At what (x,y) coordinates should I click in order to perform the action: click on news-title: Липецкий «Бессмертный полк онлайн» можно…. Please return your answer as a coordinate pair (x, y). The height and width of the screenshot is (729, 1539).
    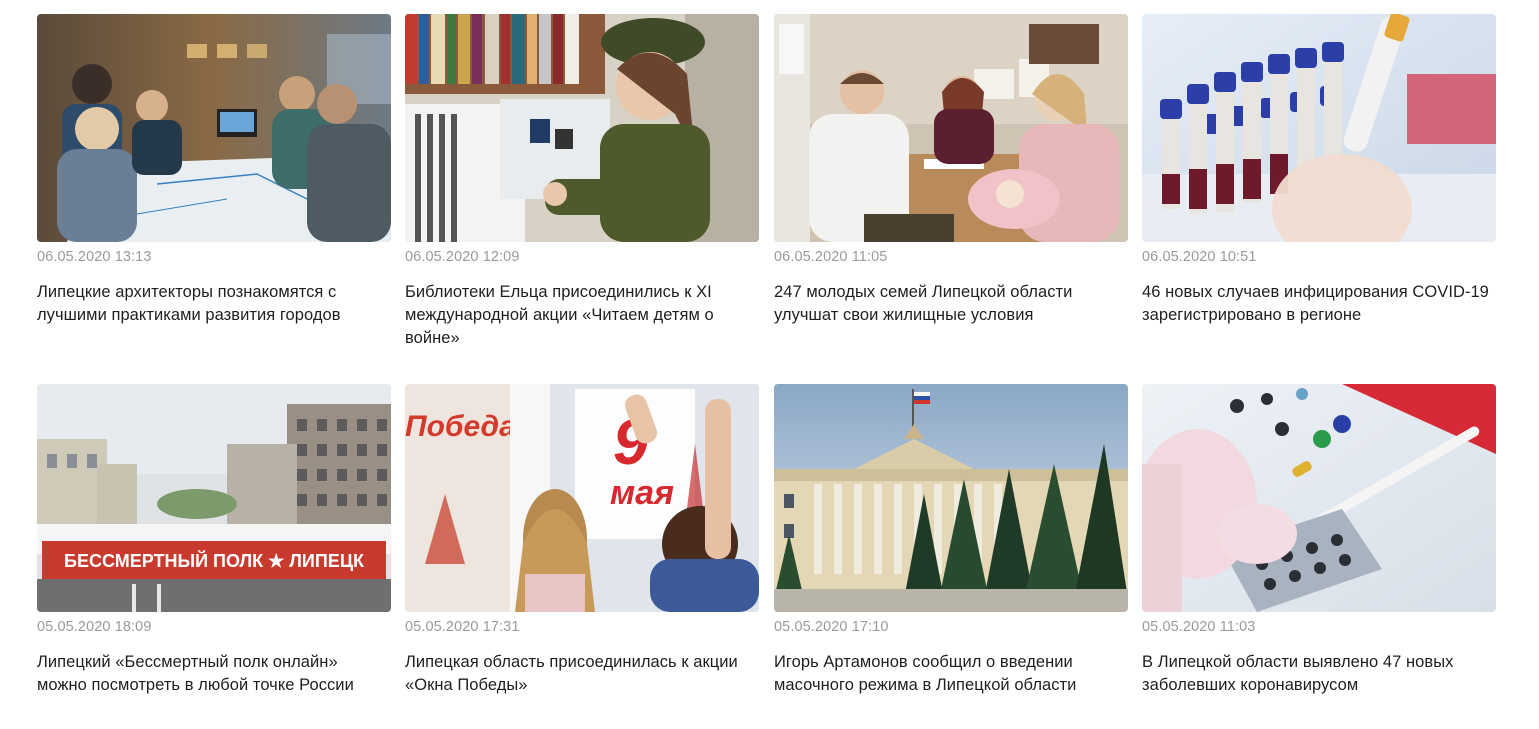
    Looking at the image, I should click on (214, 674).